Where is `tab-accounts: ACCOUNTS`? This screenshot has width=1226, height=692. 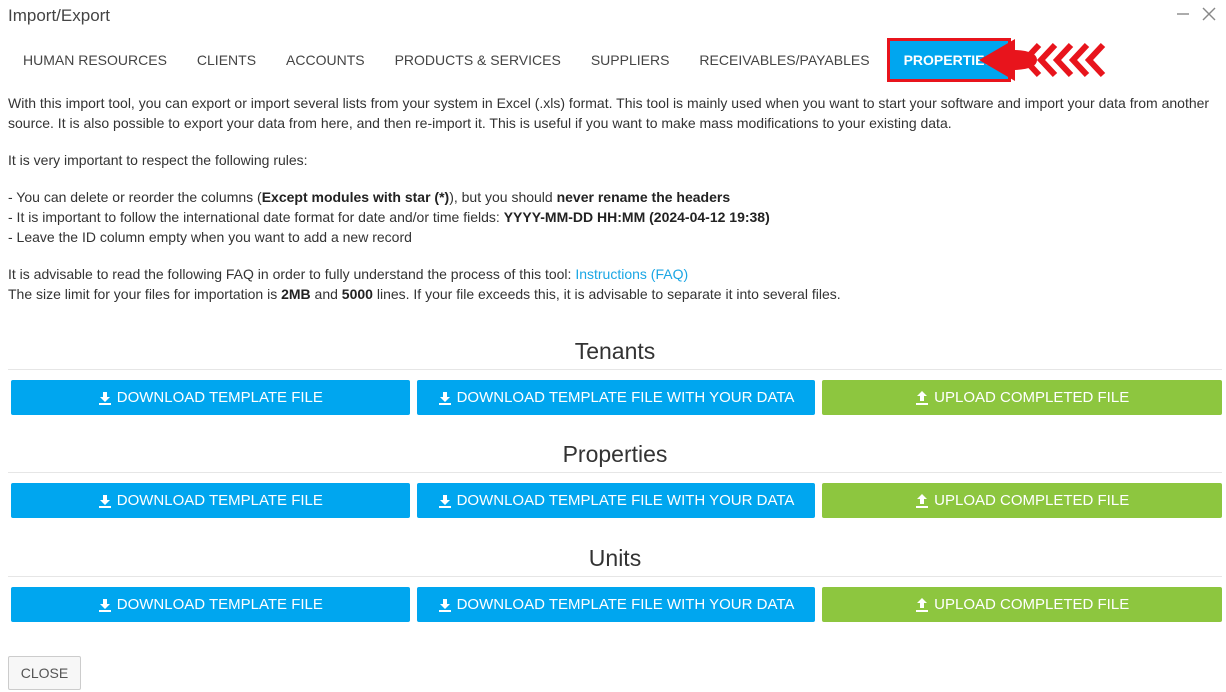 tab-accounts: ACCOUNTS is located at coordinates (325, 60).